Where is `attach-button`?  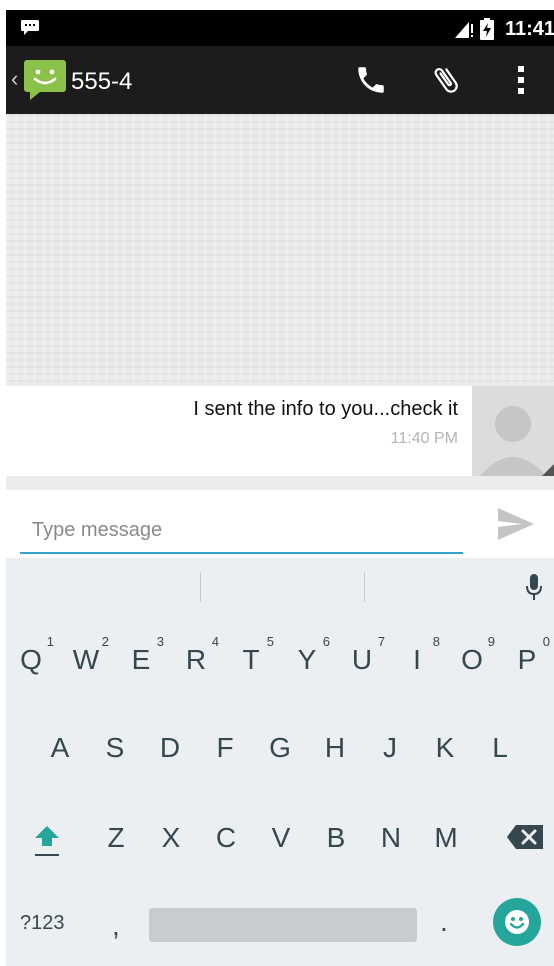 attach-button is located at coordinates (446, 80).